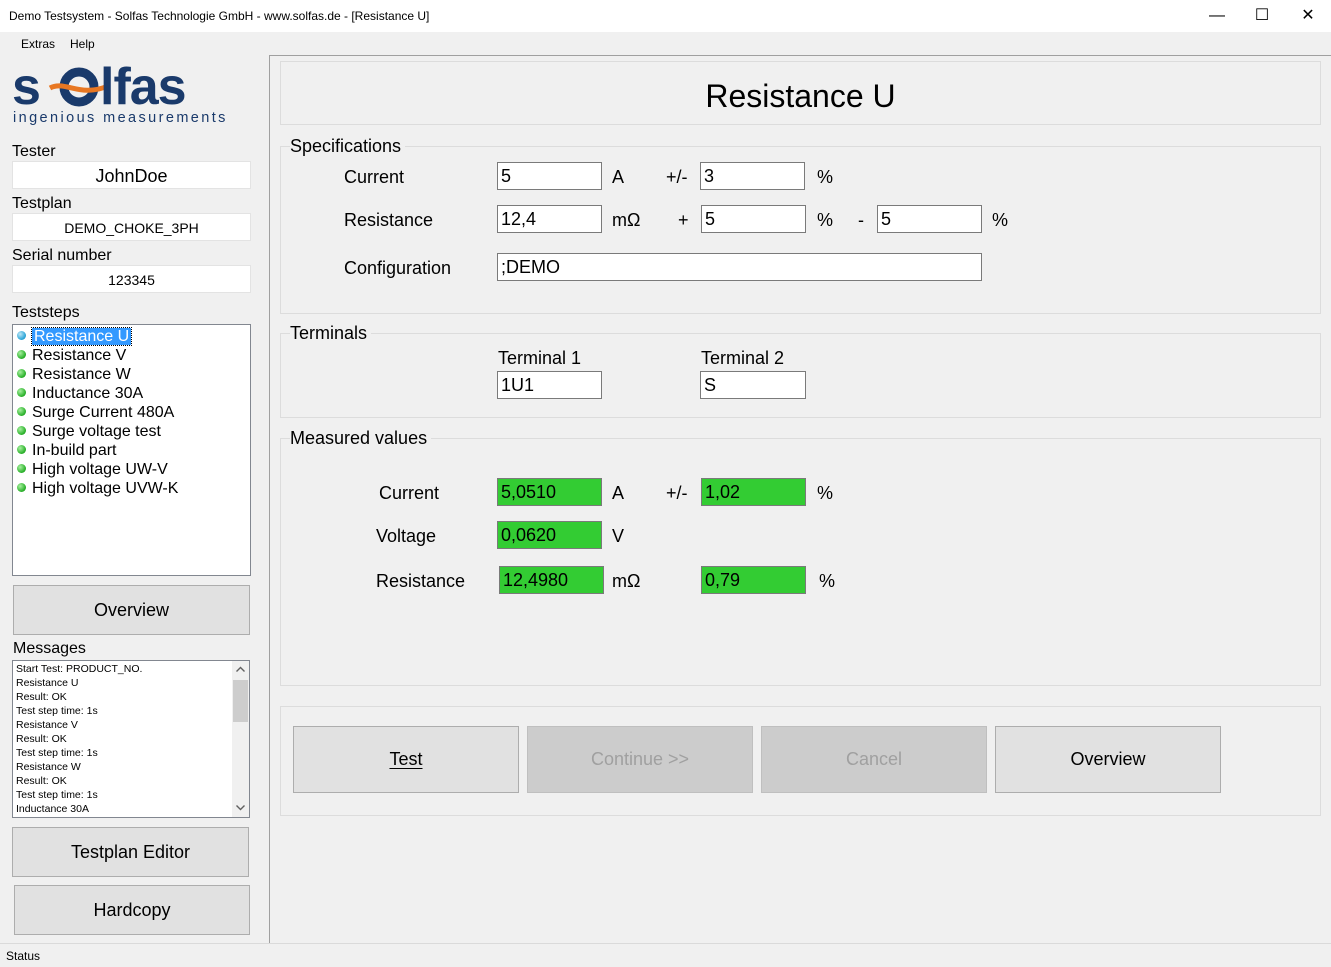 The height and width of the screenshot is (967, 1331). What do you see at coordinates (131, 227) in the screenshot?
I see `testplan-field: DEMO_CHOKE_3PH` at bounding box center [131, 227].